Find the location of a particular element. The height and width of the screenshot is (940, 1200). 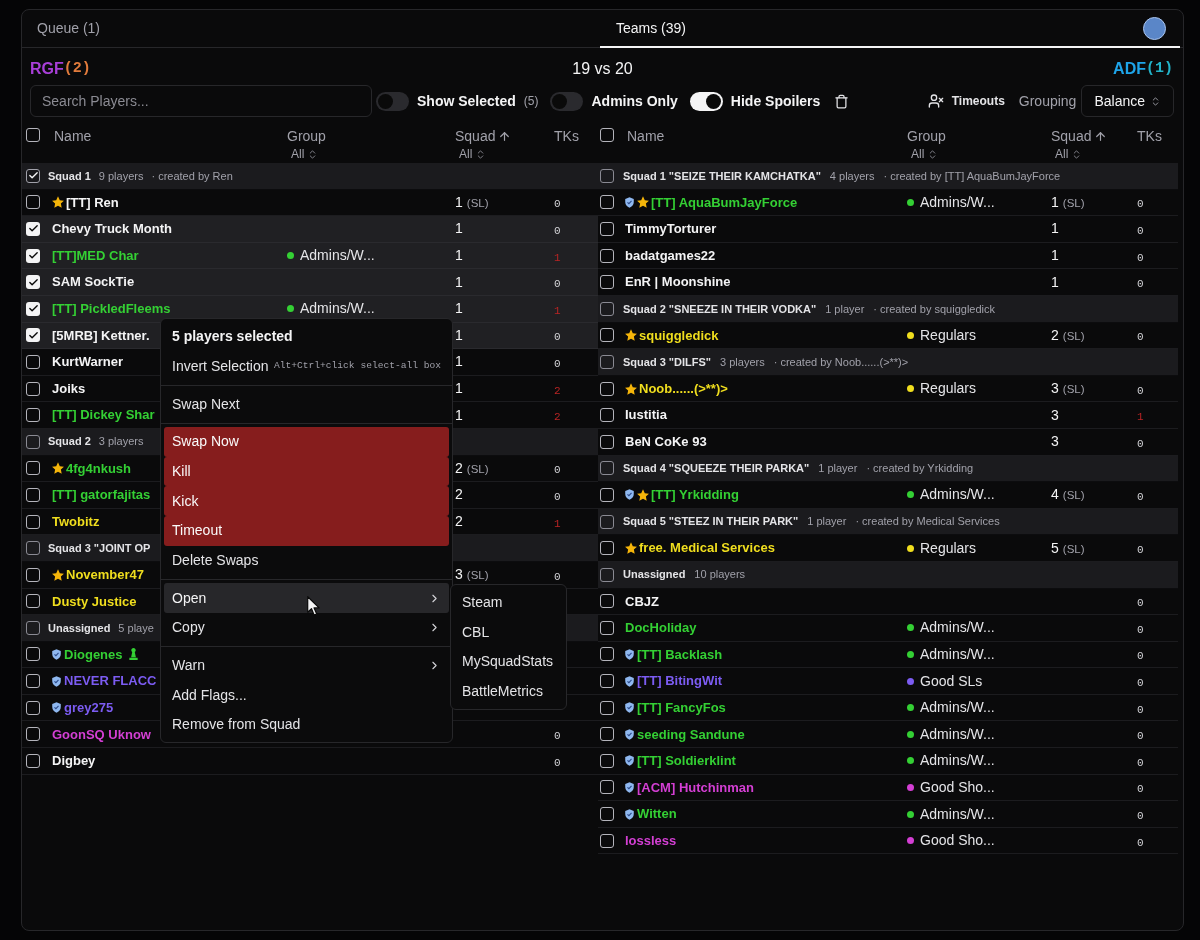

menu-item: Remove from Squad is located at coordinates (306, 724).